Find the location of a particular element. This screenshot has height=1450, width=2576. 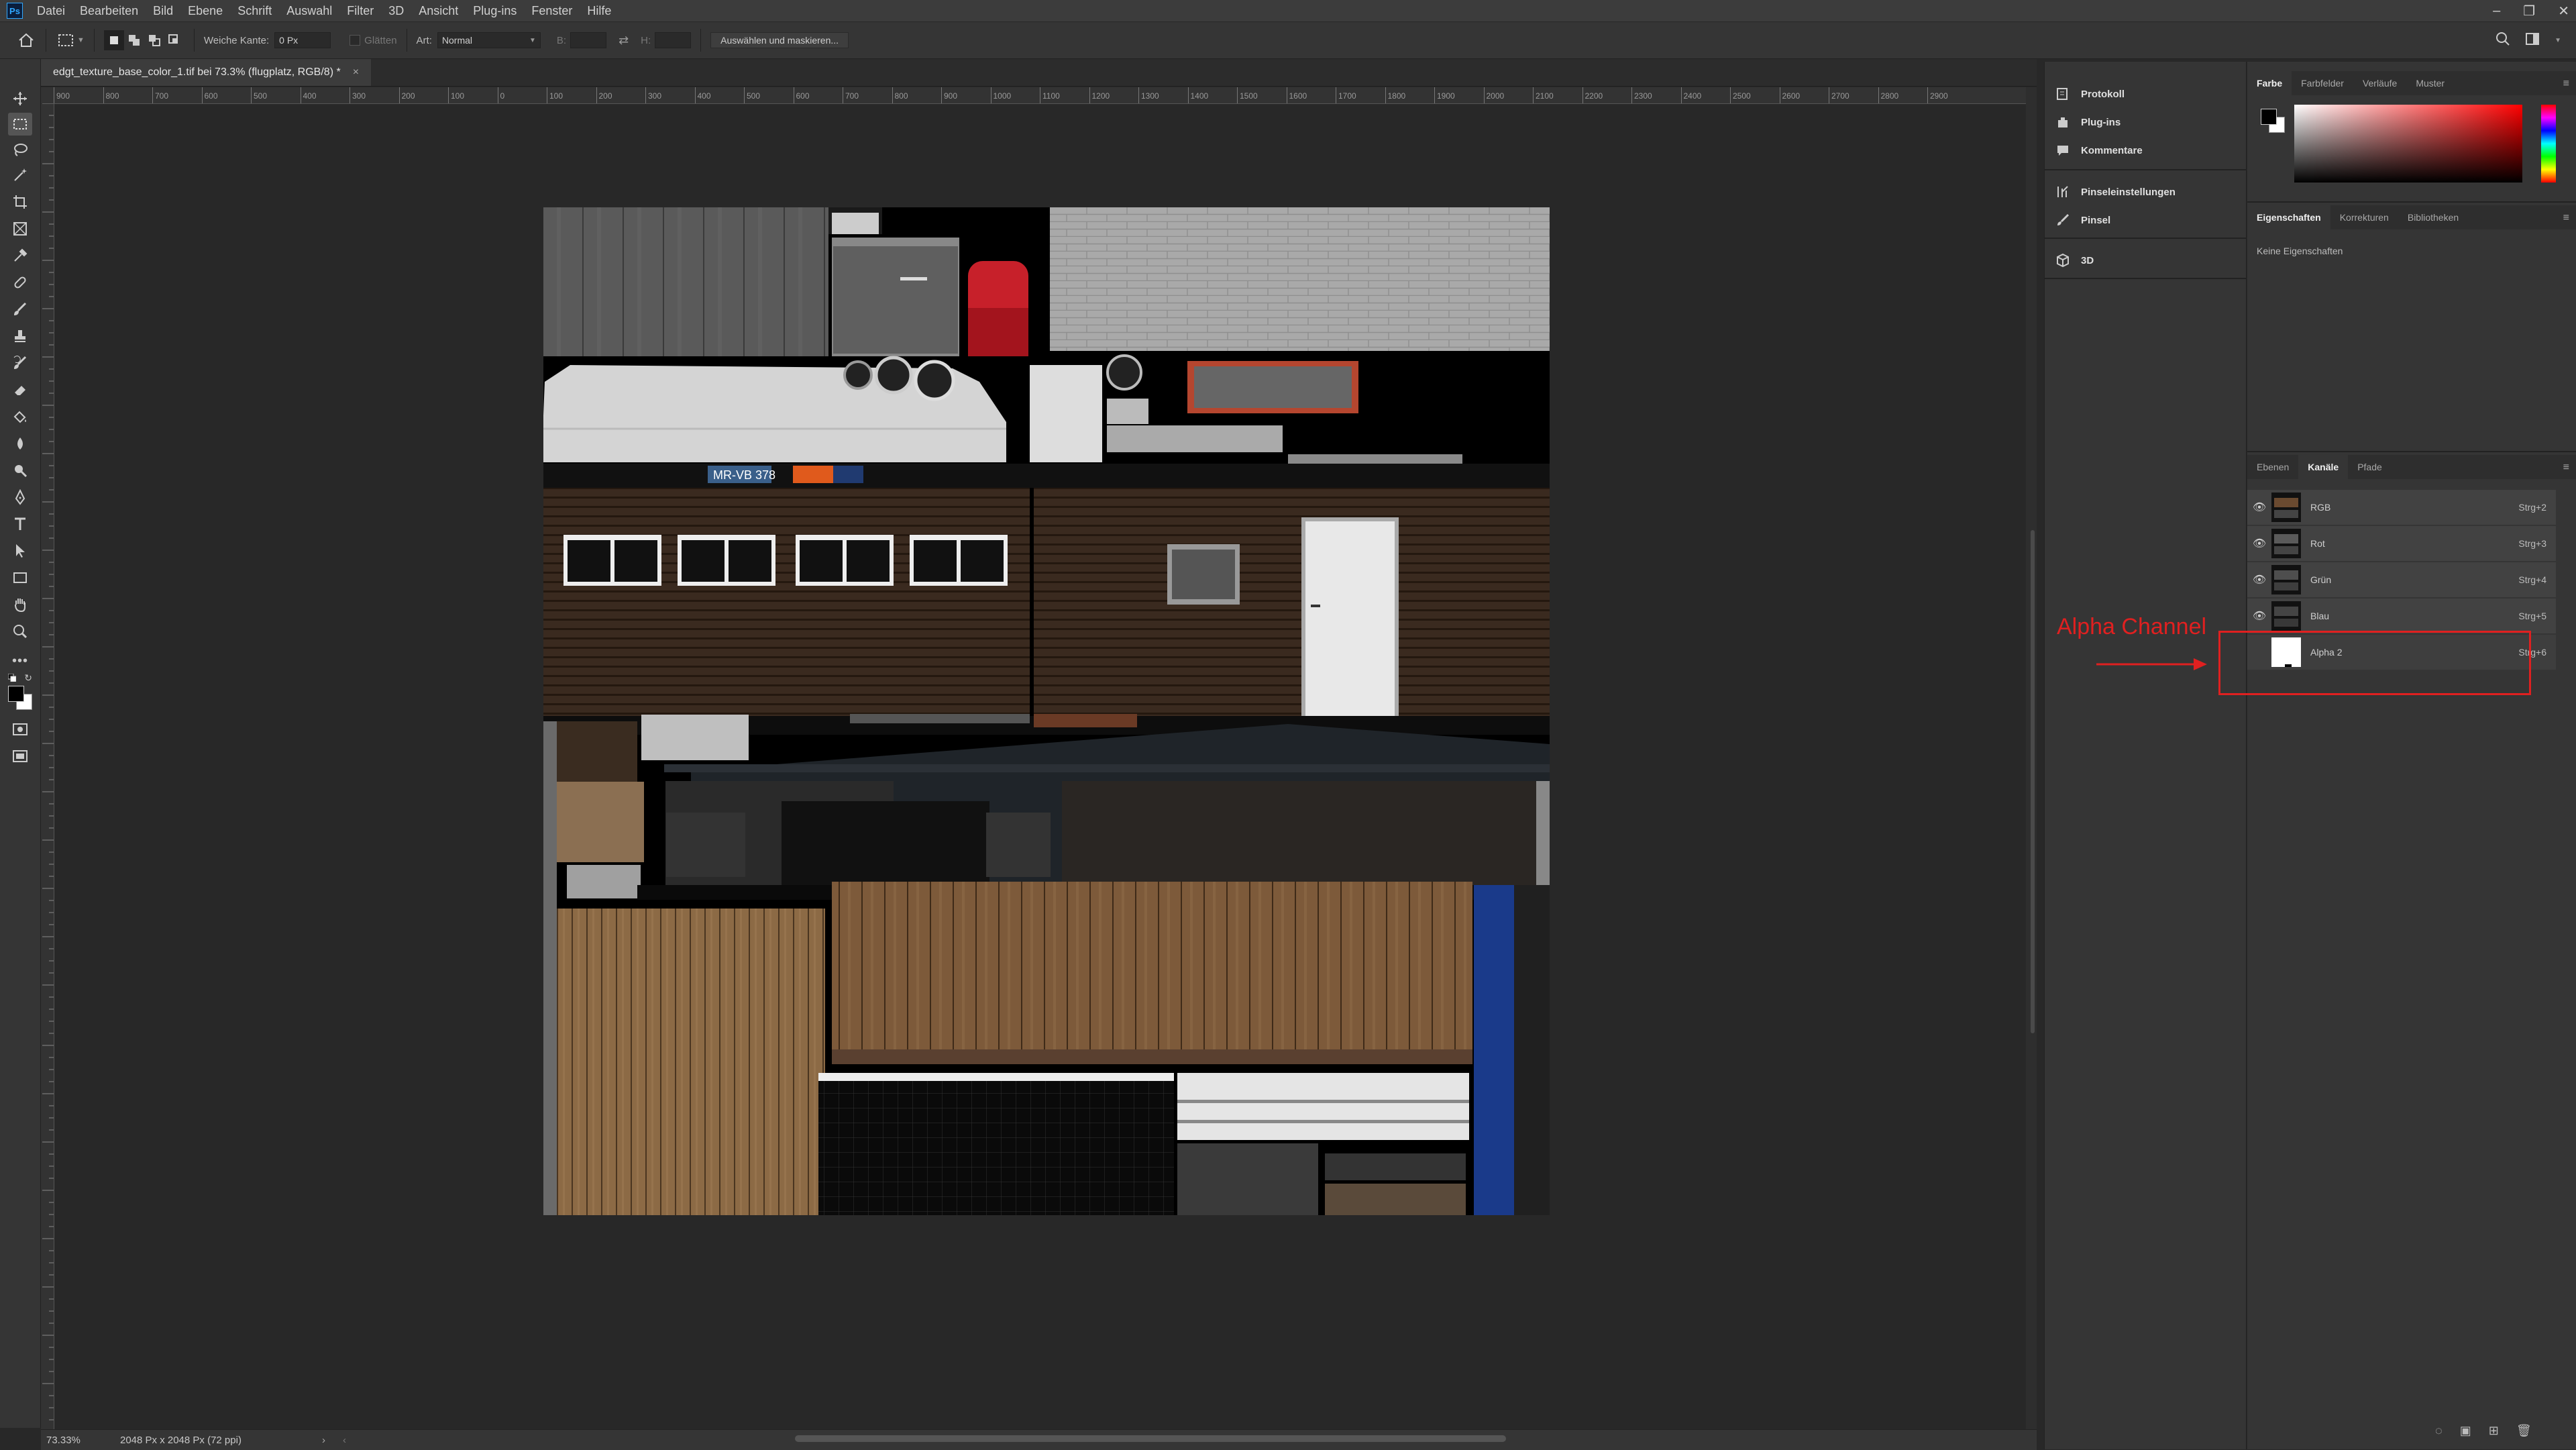

move-tool-icon is located at coordinates (20, 98).